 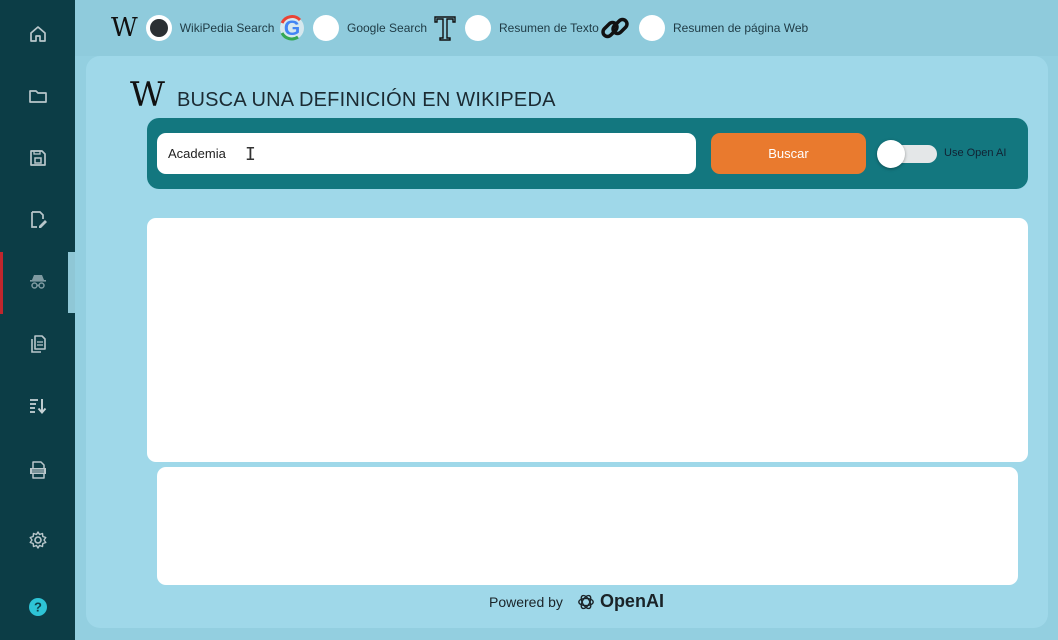 What do you see at coordinates (366, 100) in the screenshot?
I see `page-title: BUSCA UNA DEFINICIÓN EN WIKIPEDA` at bounding box center [366, 100].